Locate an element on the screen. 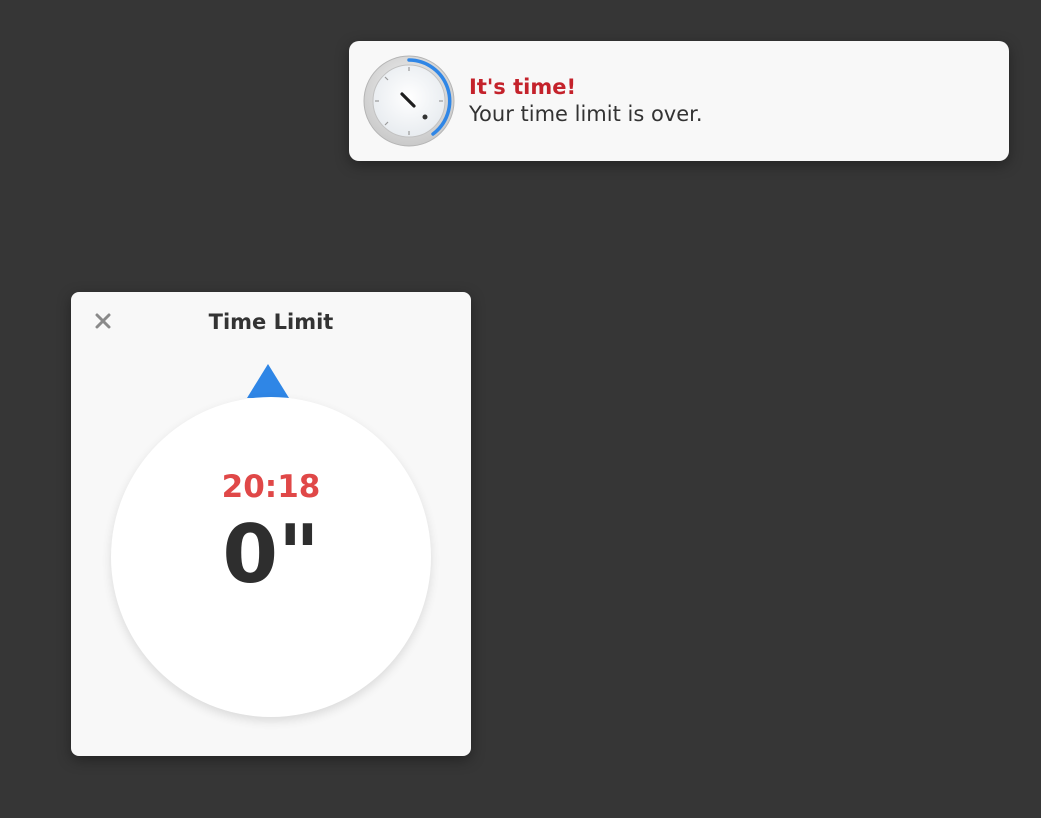 The height and width of the screenshot is (818, 1041). notification-banner: It's time! Your time limit is over. is located at coordinates (679, 101).